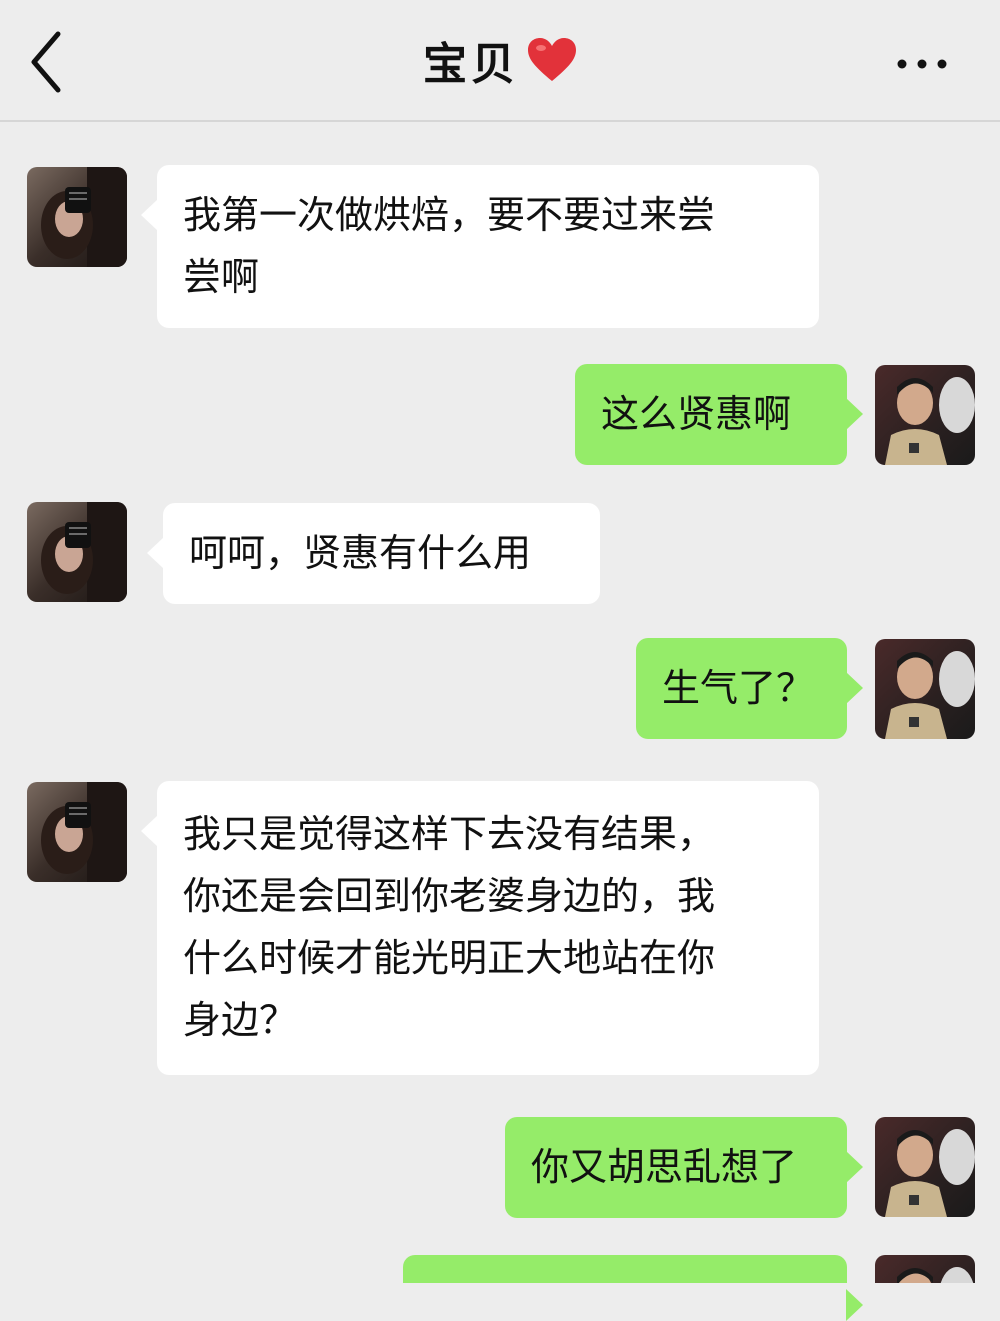  Describe the element at coordinates (240, 1020) in the screenshot. I see `message-text: 身边？` at that location.